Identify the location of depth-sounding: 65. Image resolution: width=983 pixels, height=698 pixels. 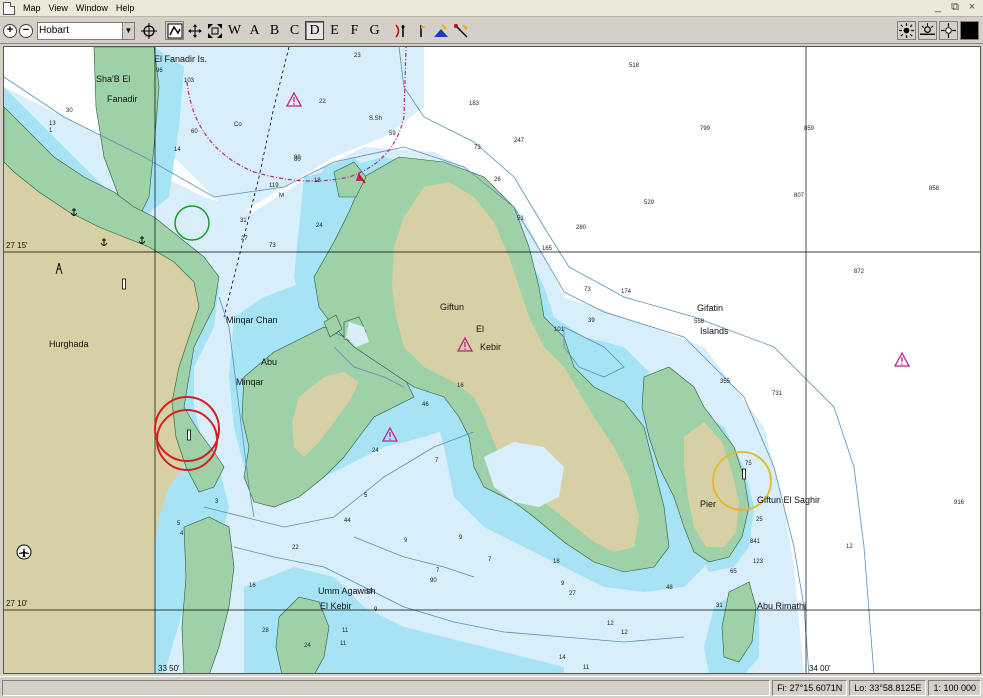
(733, 572).